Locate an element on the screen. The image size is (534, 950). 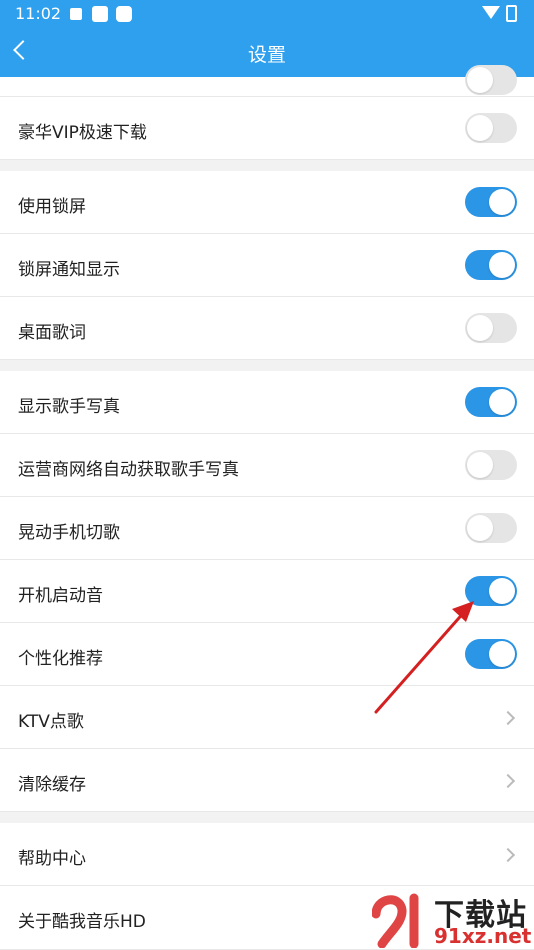
boot-sound-toggle is located at coordinates (491, 591).